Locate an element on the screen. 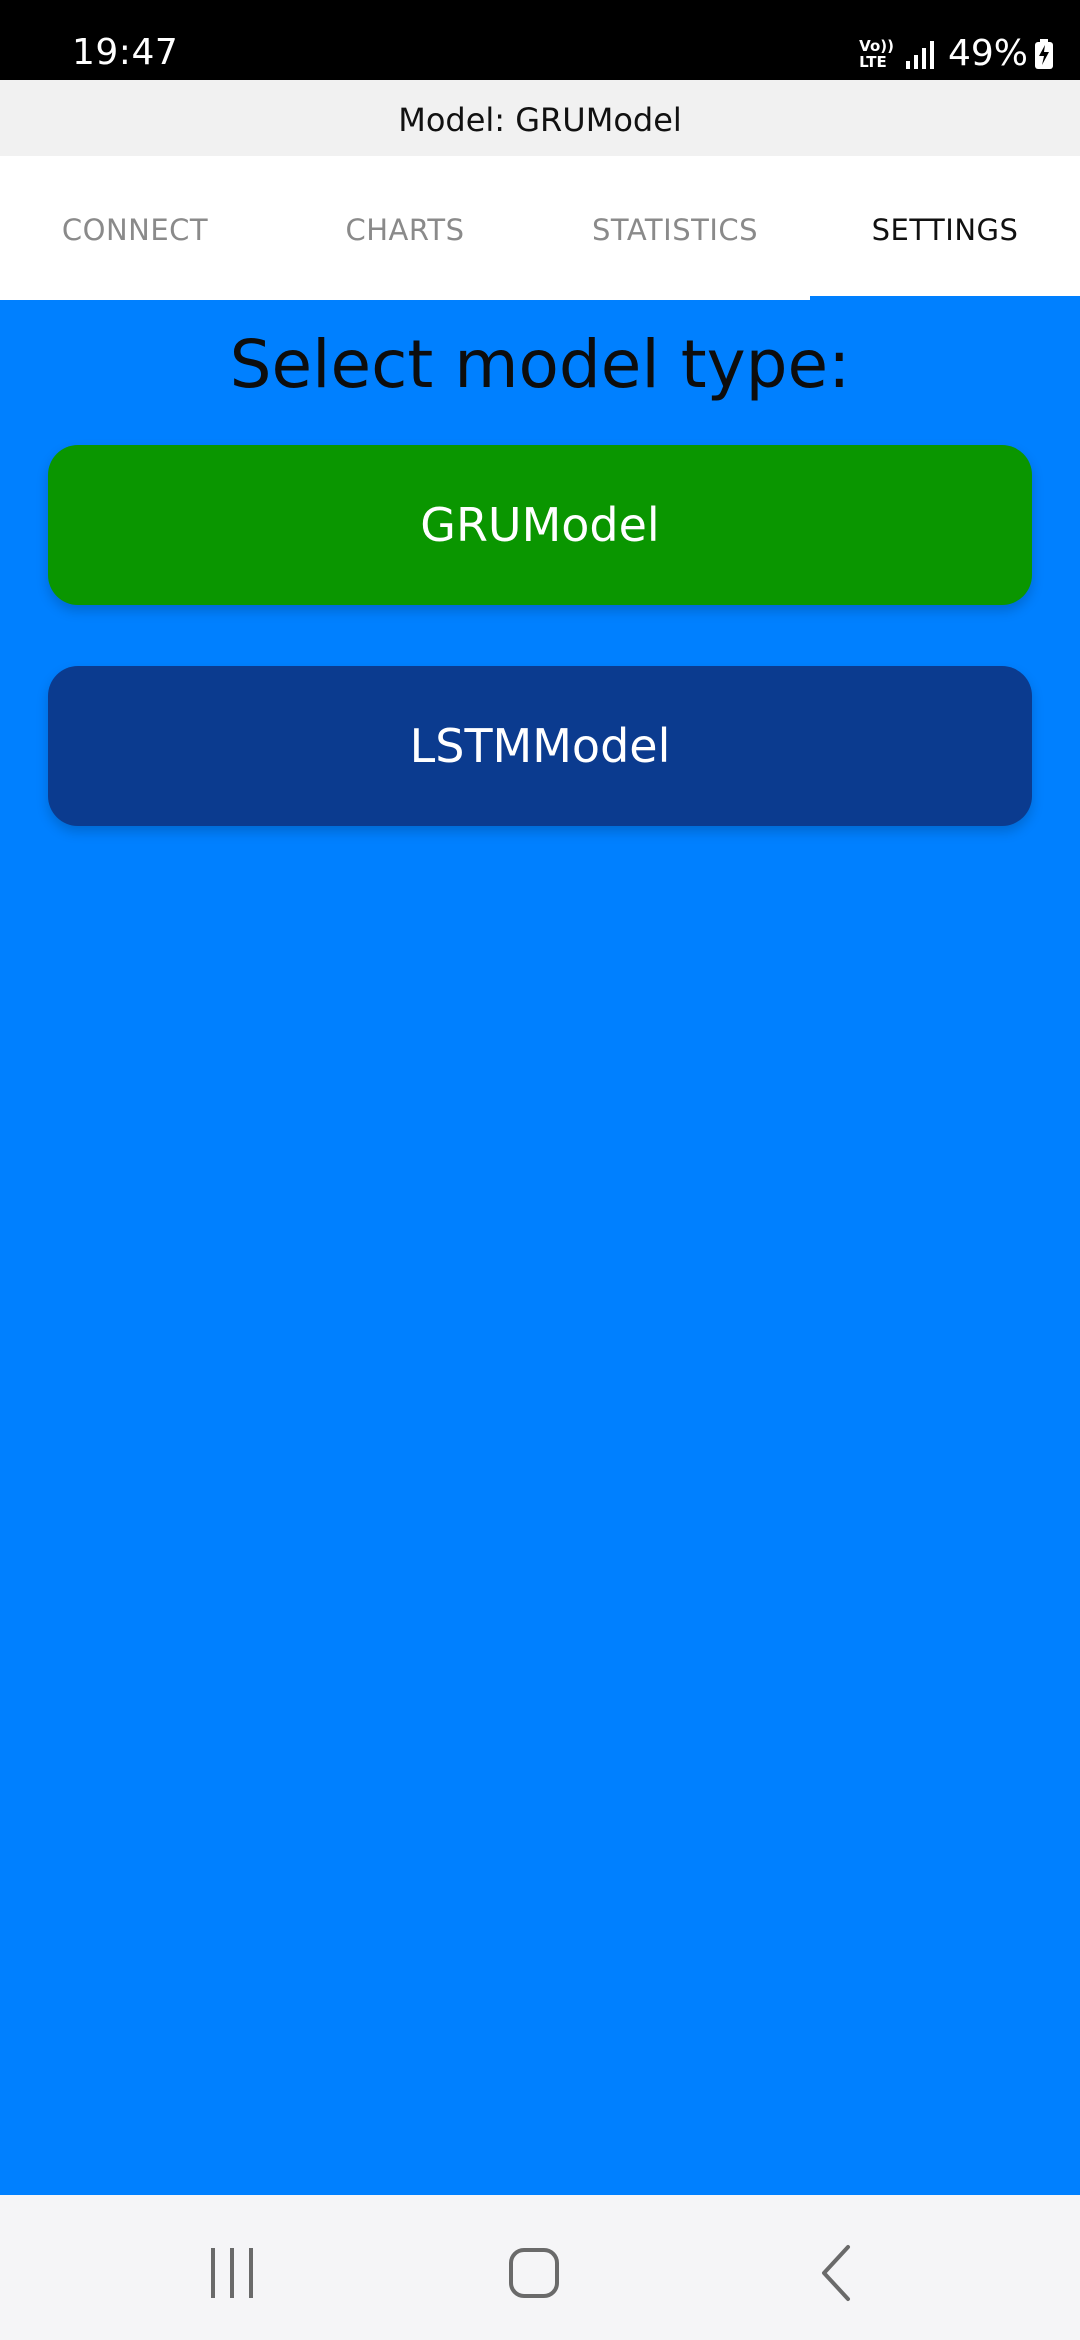 Image resolution: width=1080 pixels, height=2340 pixels. battery-charging-icon is located at coordinates (1044, 54).